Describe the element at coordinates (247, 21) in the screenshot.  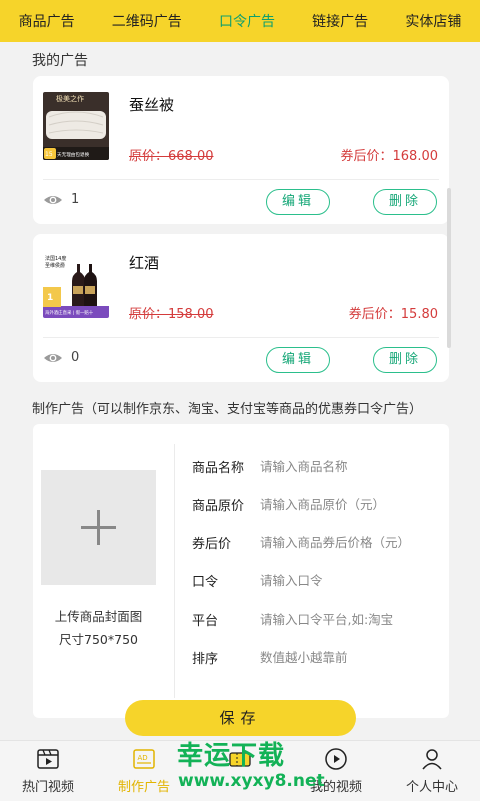
I see `tab-password-ads: 口令广告` at that location.